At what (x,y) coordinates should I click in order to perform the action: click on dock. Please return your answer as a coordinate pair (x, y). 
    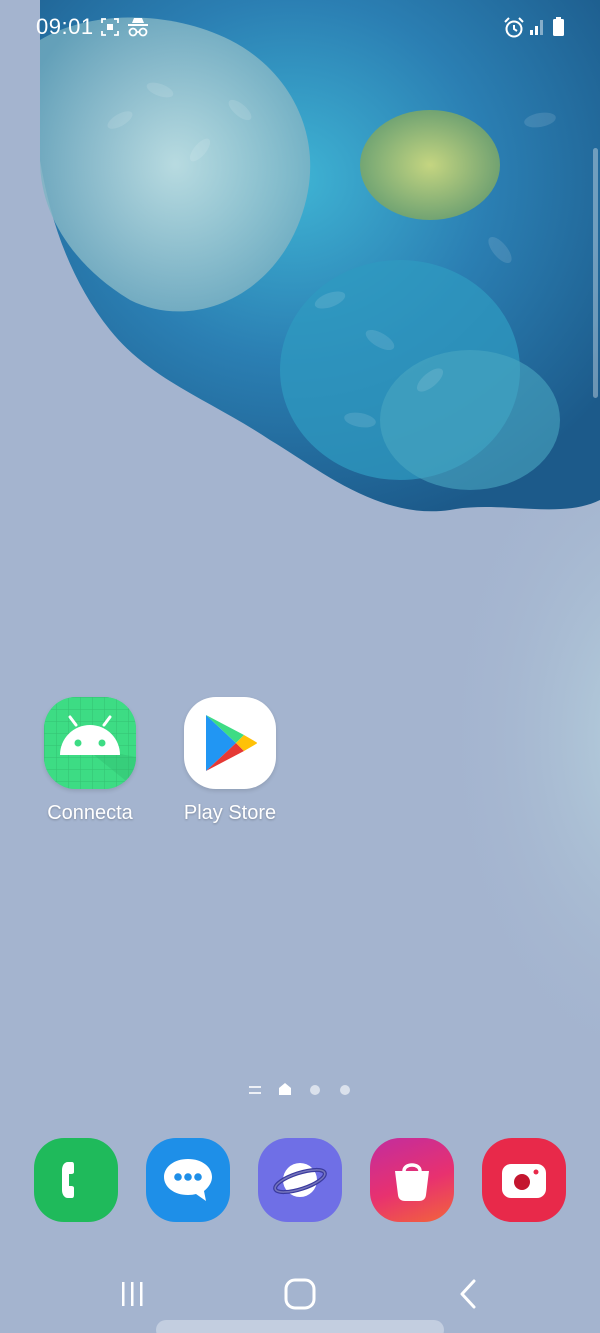
    Looking at the image, I should click on (300, 1181).